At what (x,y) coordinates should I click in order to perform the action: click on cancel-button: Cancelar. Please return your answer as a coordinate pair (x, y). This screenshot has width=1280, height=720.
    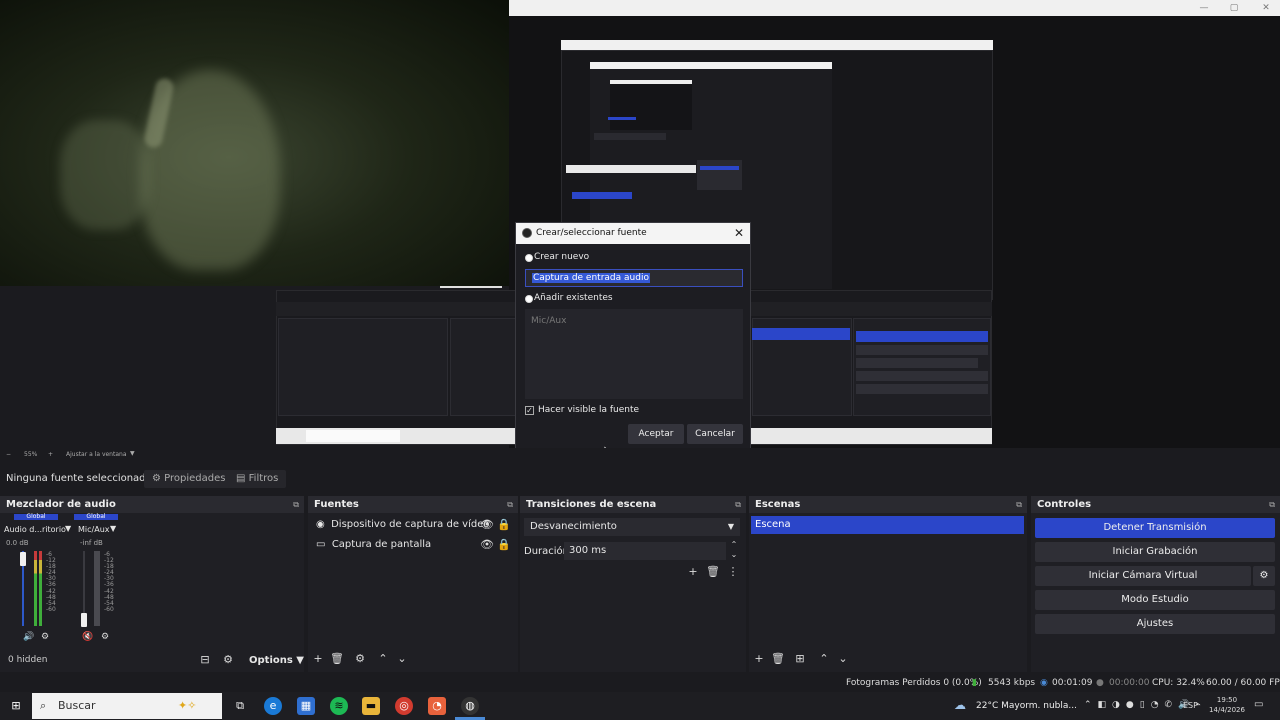
    Looking at the image, I should click on (715, 434).